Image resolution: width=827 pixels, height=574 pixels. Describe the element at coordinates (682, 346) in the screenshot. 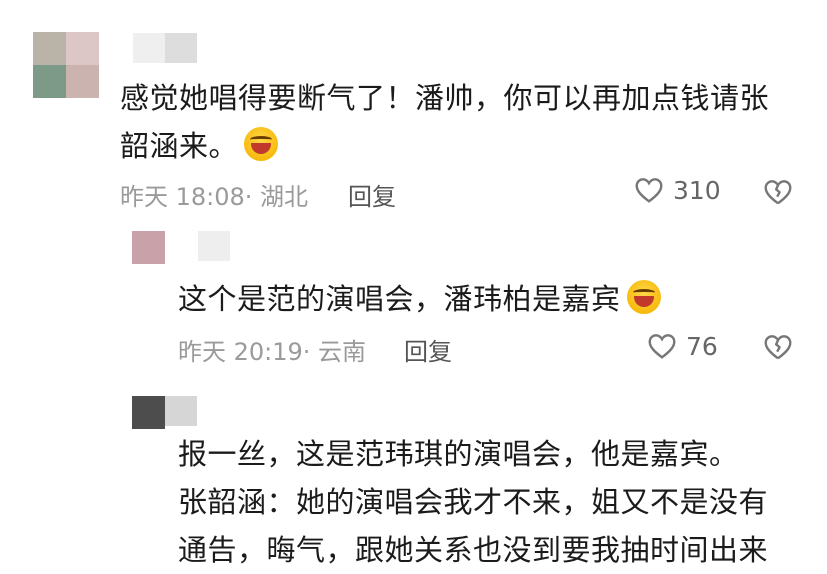

I see `like-button: 76` at that location.